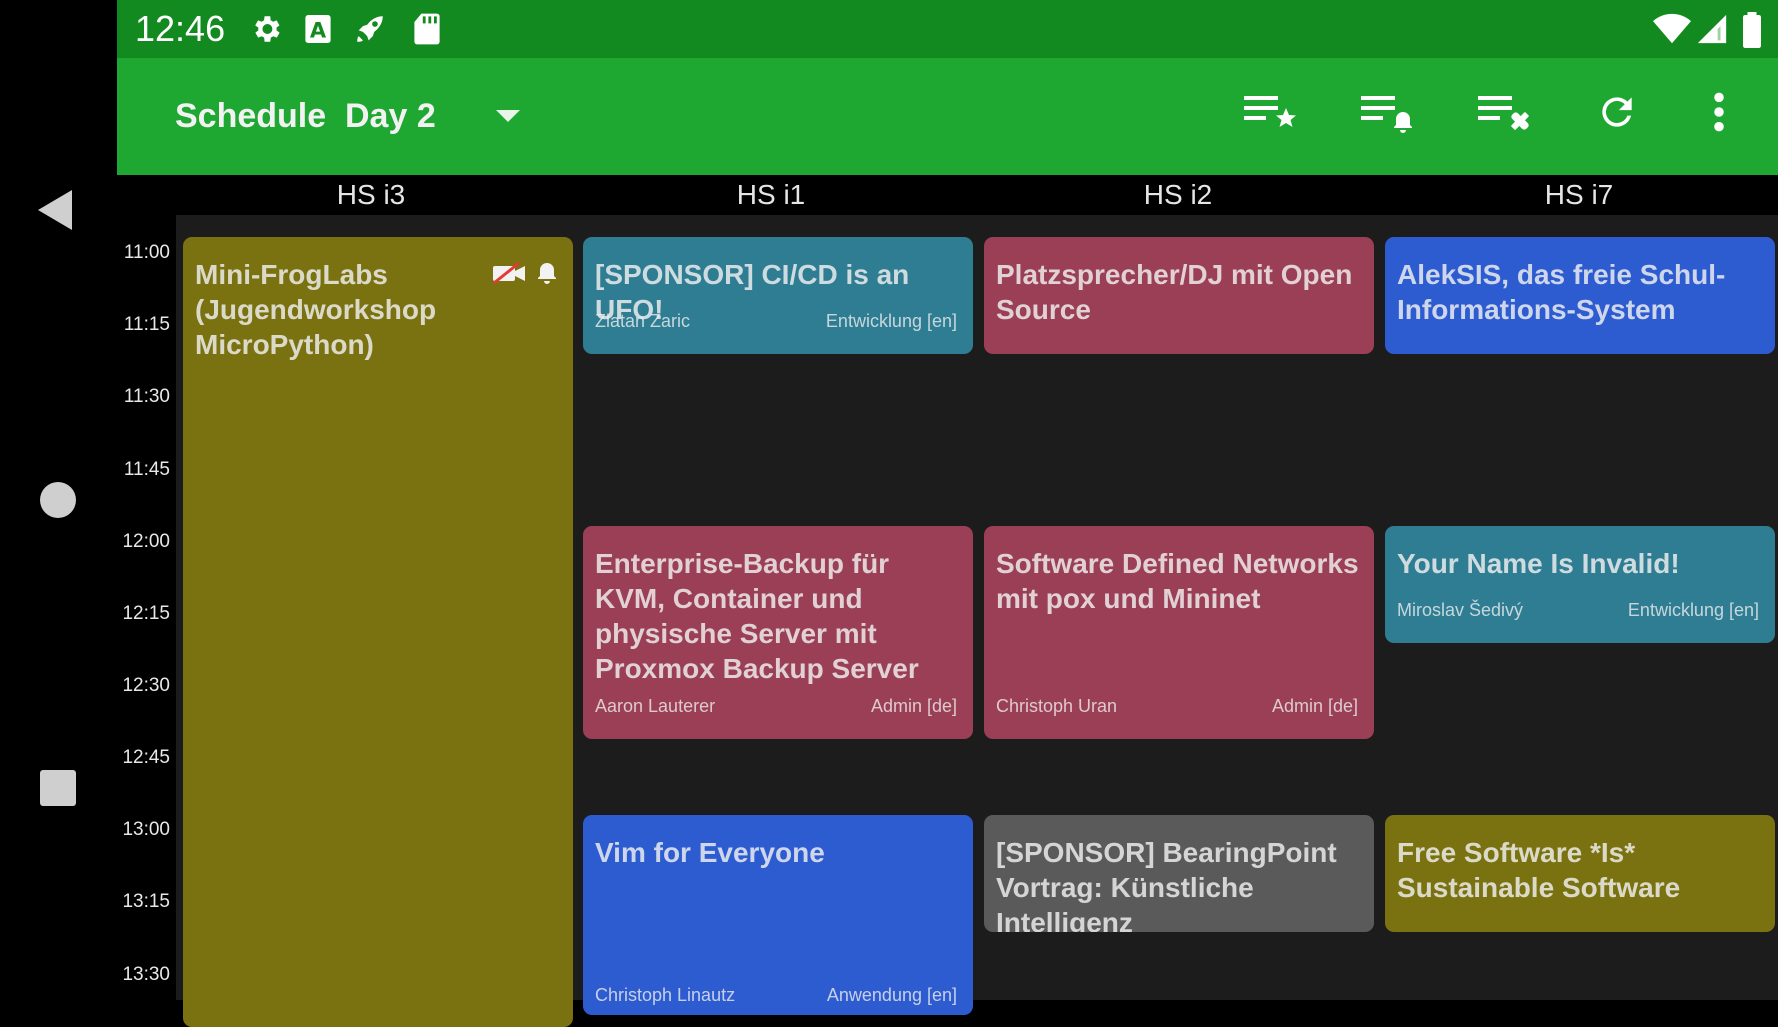 The height and width of the screenshot is (1027, 1778). What do you see at coordinates (146, 396) in the screenshot?
I see `time-label: 11:30` at bounding box center [146, 396].